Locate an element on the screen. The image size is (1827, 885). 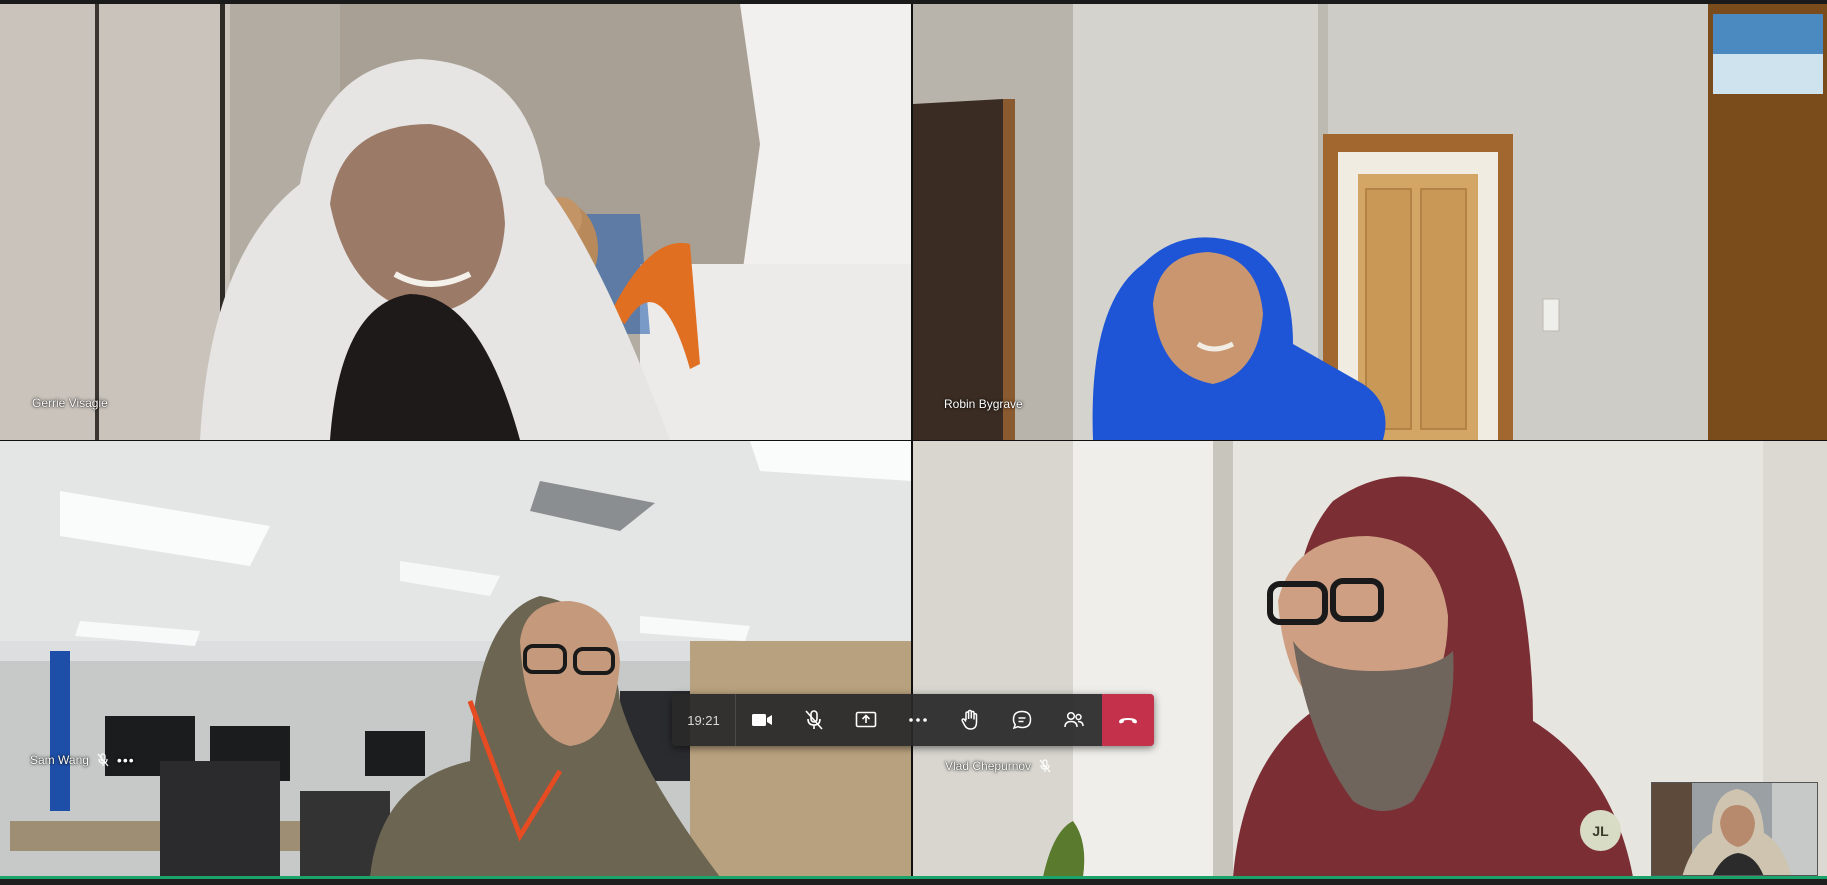
participants-button is located at coordinates (1074, 720).